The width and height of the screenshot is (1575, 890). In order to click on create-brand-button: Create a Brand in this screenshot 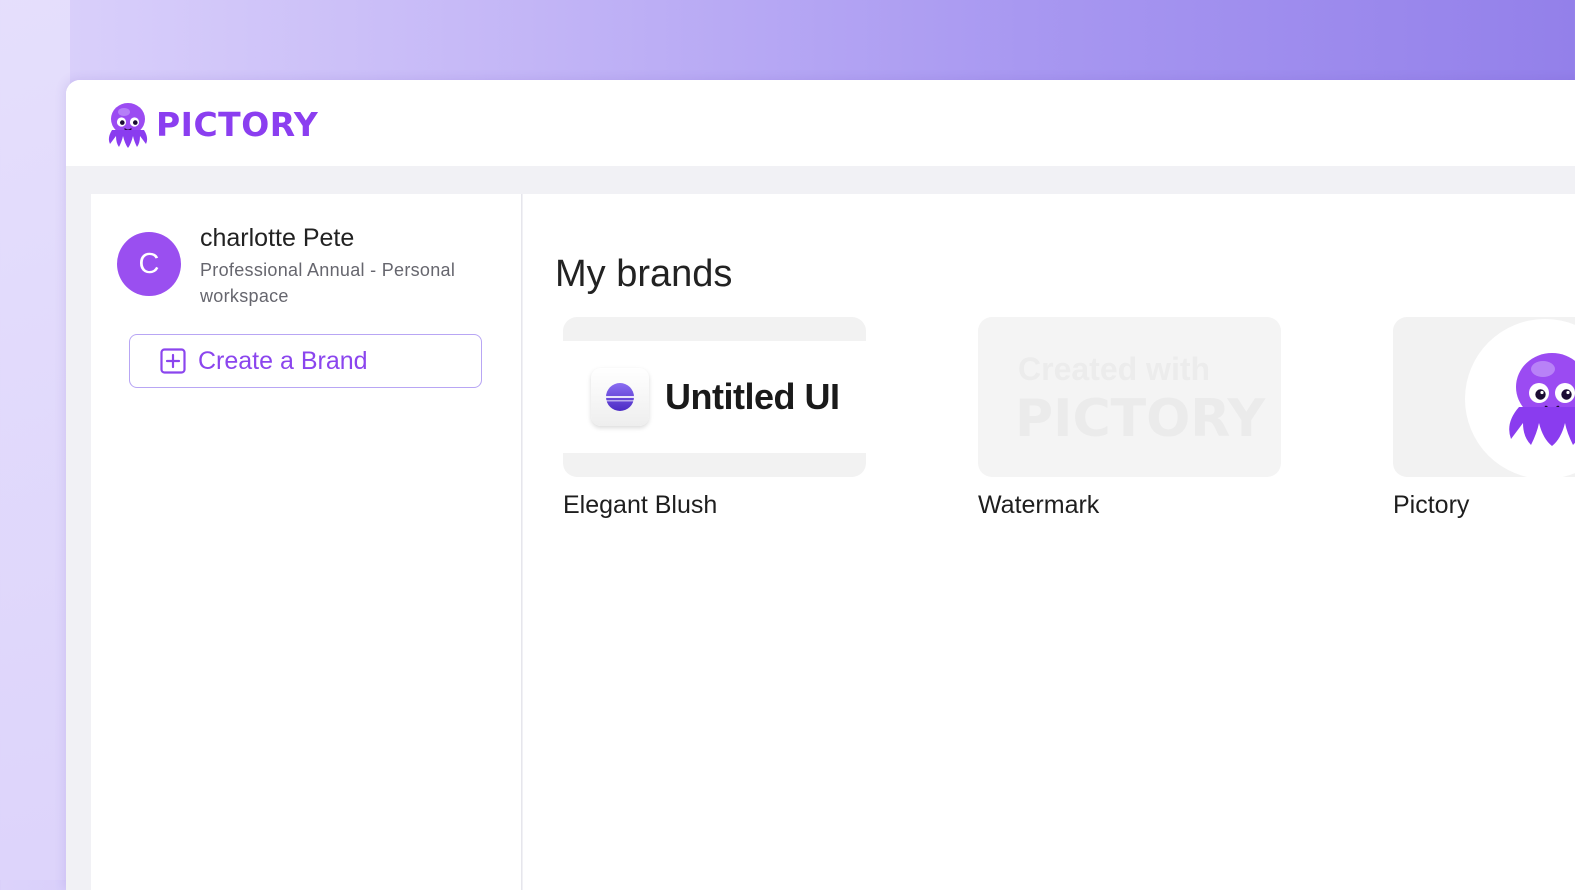, I will do `click(305, 361)`.